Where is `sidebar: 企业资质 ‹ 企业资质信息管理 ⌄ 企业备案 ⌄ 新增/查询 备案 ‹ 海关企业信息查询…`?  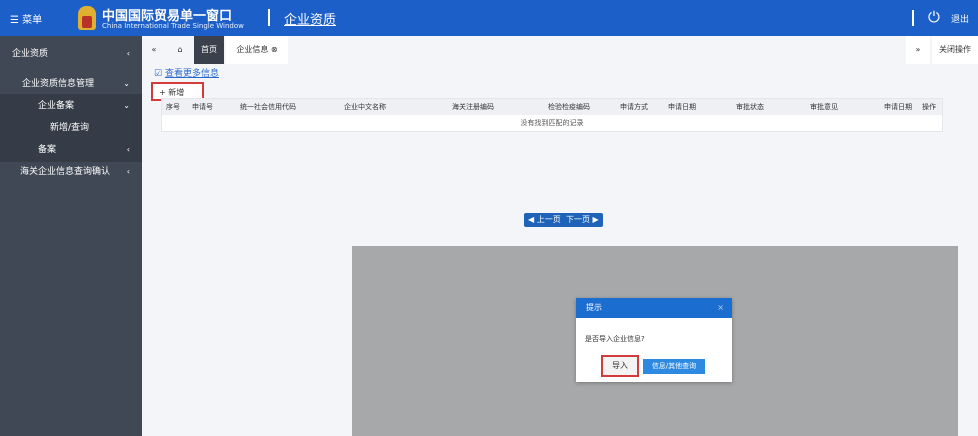
sidebar: 企业资质 ‹ 企业资质信息管理 ⌄ 企业备案 ⌄ 新增/查询 备案 ‹ 海关企业信息查询… is located at coordinates (71, 236).